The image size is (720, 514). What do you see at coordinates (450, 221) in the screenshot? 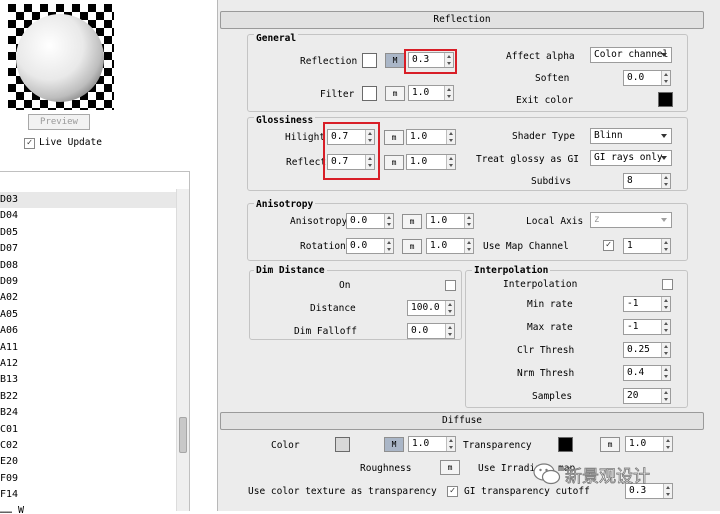
I see `anisotropy-map-amount-spinner: 1.0` at bounding box center [450, 221].